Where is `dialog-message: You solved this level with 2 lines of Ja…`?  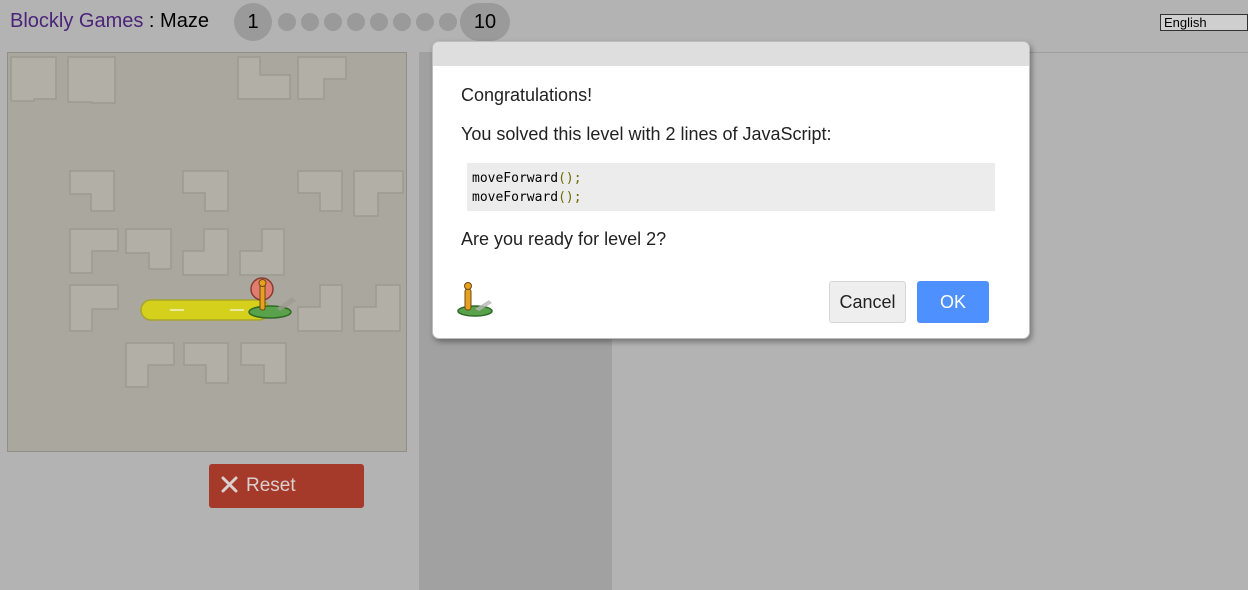 dialog-message: You solved this level with 2 lines of Ja… is located at coordinates (646, 134).